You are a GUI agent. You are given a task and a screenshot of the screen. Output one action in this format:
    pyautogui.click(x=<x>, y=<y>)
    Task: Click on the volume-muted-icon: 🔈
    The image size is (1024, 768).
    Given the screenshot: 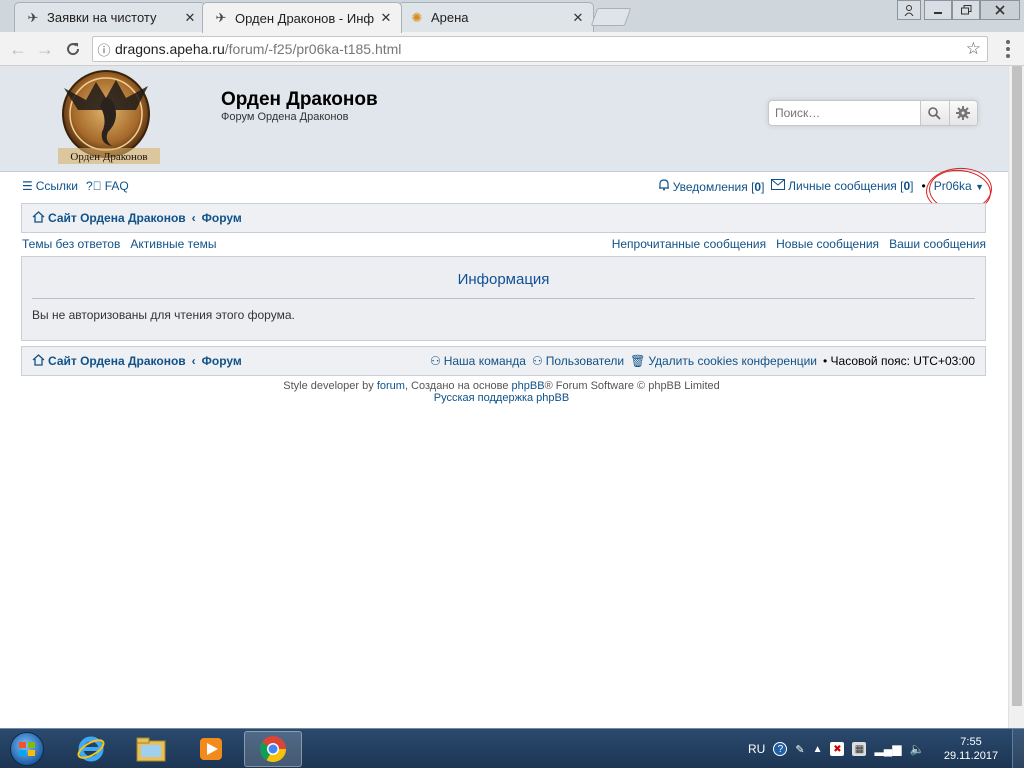 What is the action you would take?
    pyautogui.click(x=916, y=749)
    